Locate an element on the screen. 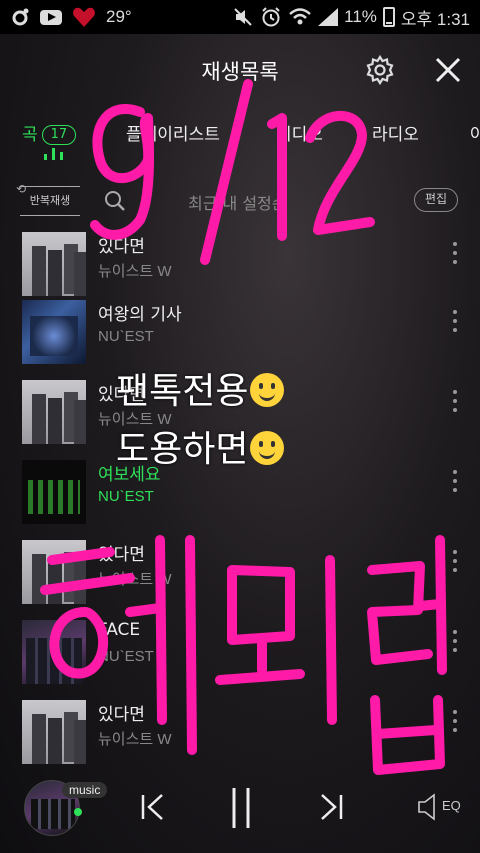  alarm-icon is located at coordinates (271, 17).